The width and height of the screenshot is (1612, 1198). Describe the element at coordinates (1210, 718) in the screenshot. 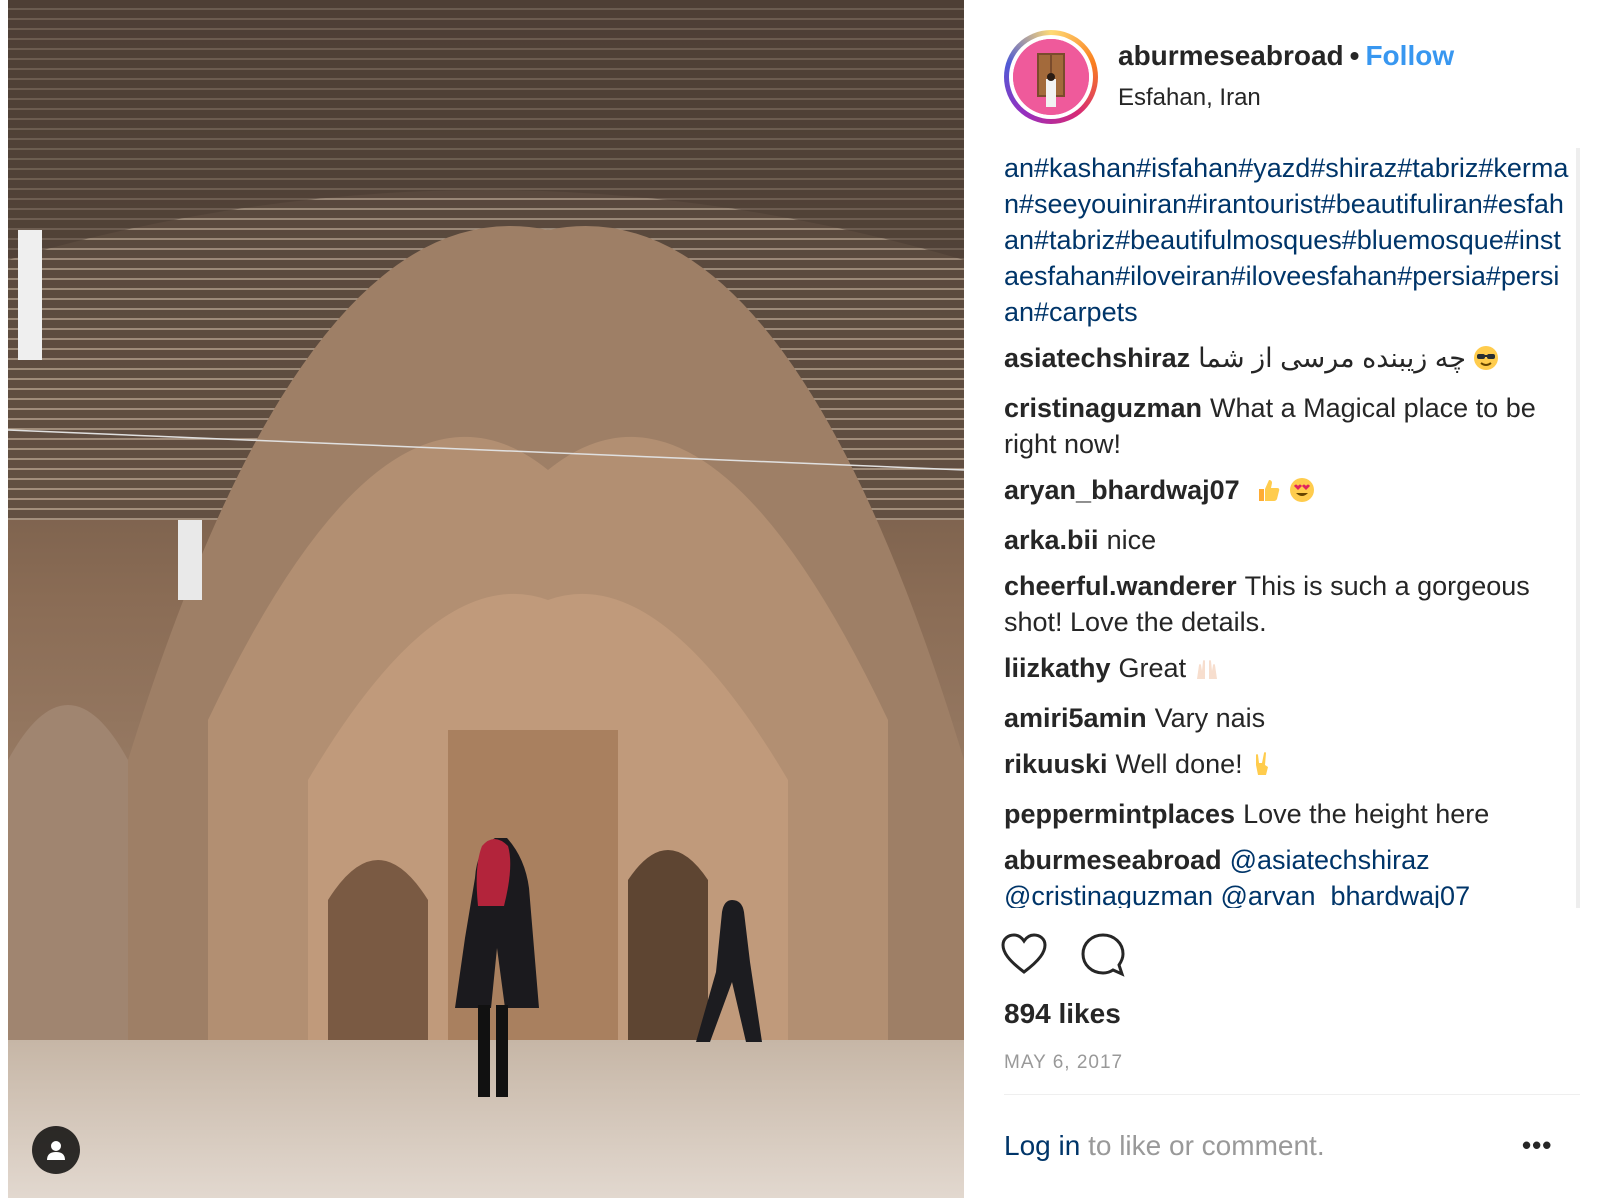

I see `comment-text: Vary nais` at that location.